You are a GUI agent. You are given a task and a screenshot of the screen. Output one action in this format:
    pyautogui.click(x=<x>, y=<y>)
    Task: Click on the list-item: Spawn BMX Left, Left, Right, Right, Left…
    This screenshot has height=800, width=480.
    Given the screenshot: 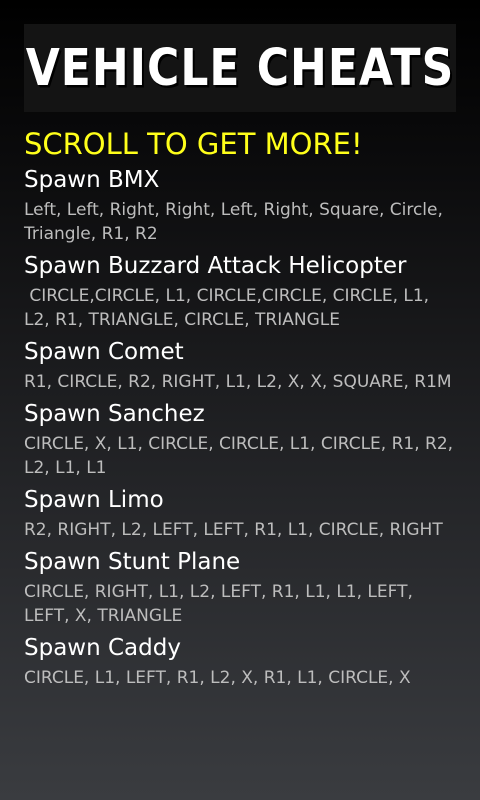 What is the action you would take?
    pyautogui.click(x=242, y=205)
    